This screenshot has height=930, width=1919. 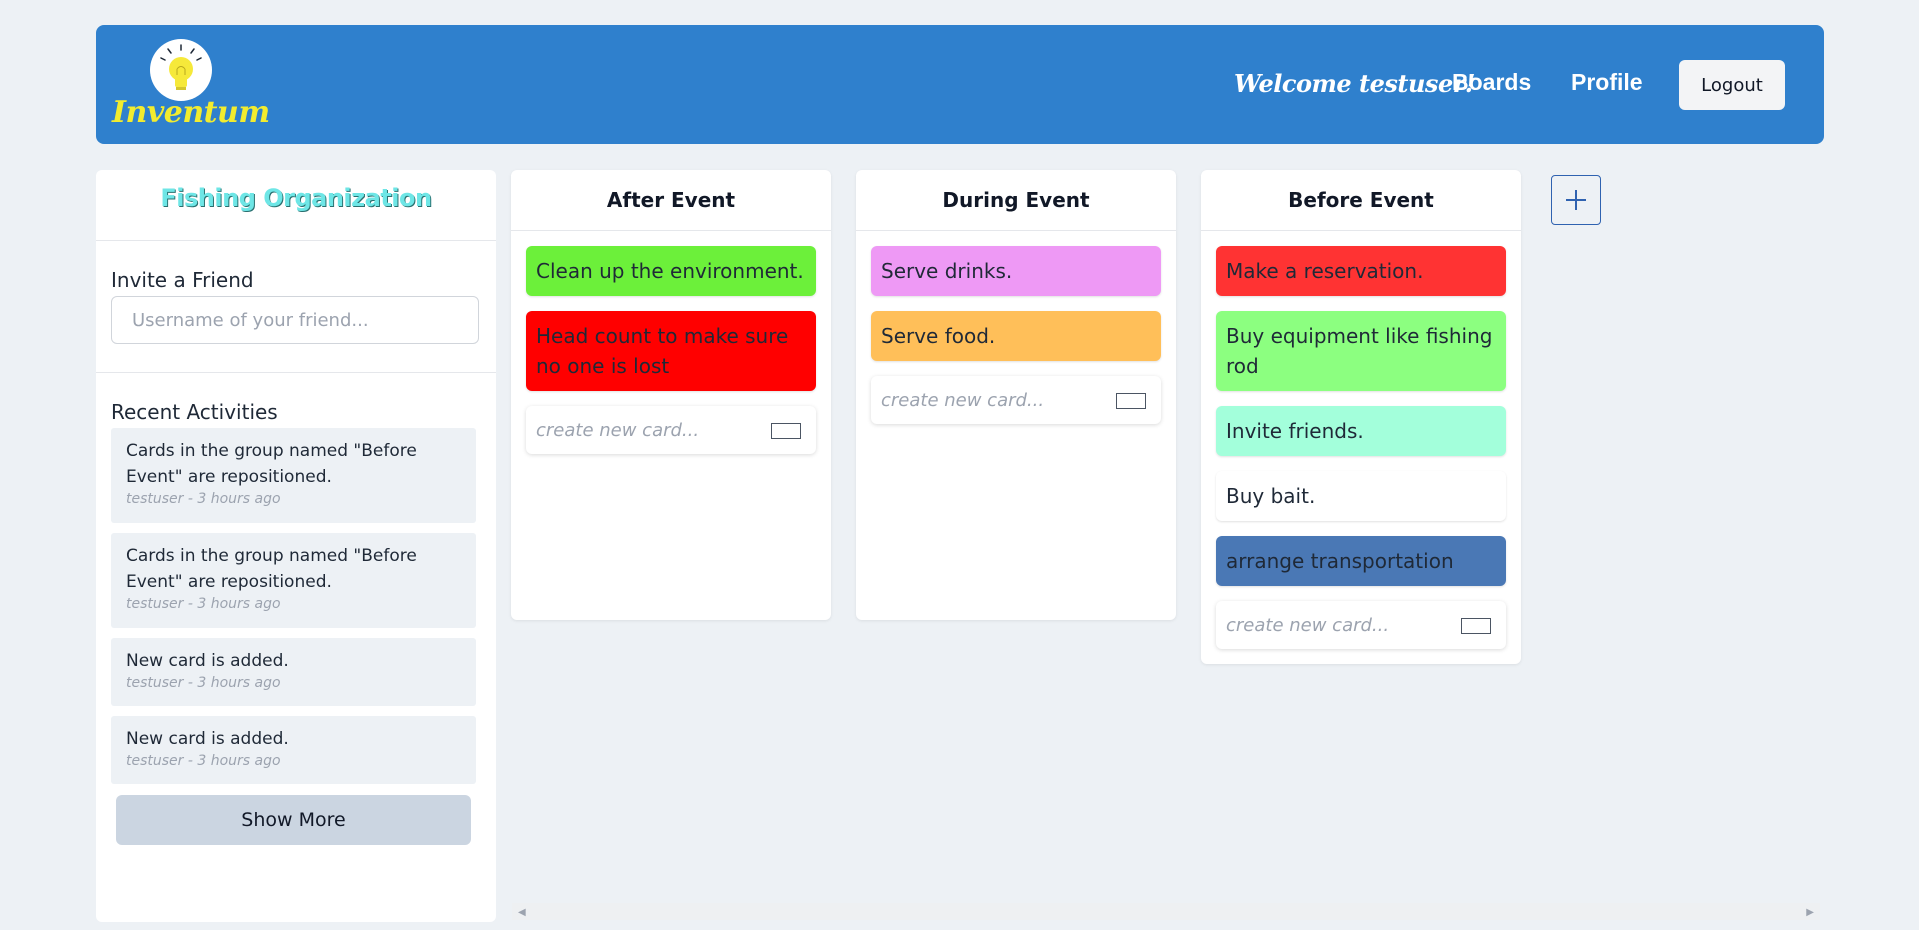 I want to click on card: Buy equipment like fishing rod, so click(x=1361, y=351).